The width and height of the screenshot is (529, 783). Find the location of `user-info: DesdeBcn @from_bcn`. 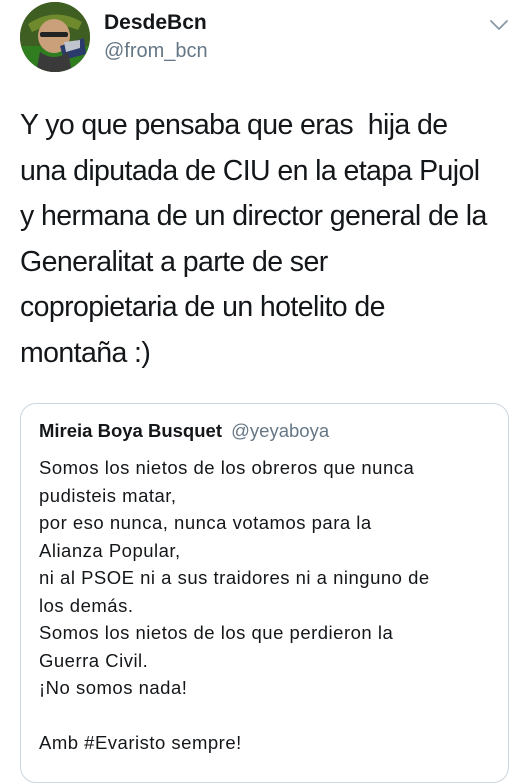

user-info: DesdeBcn @from_bcn is located at coordinates (156, 37).